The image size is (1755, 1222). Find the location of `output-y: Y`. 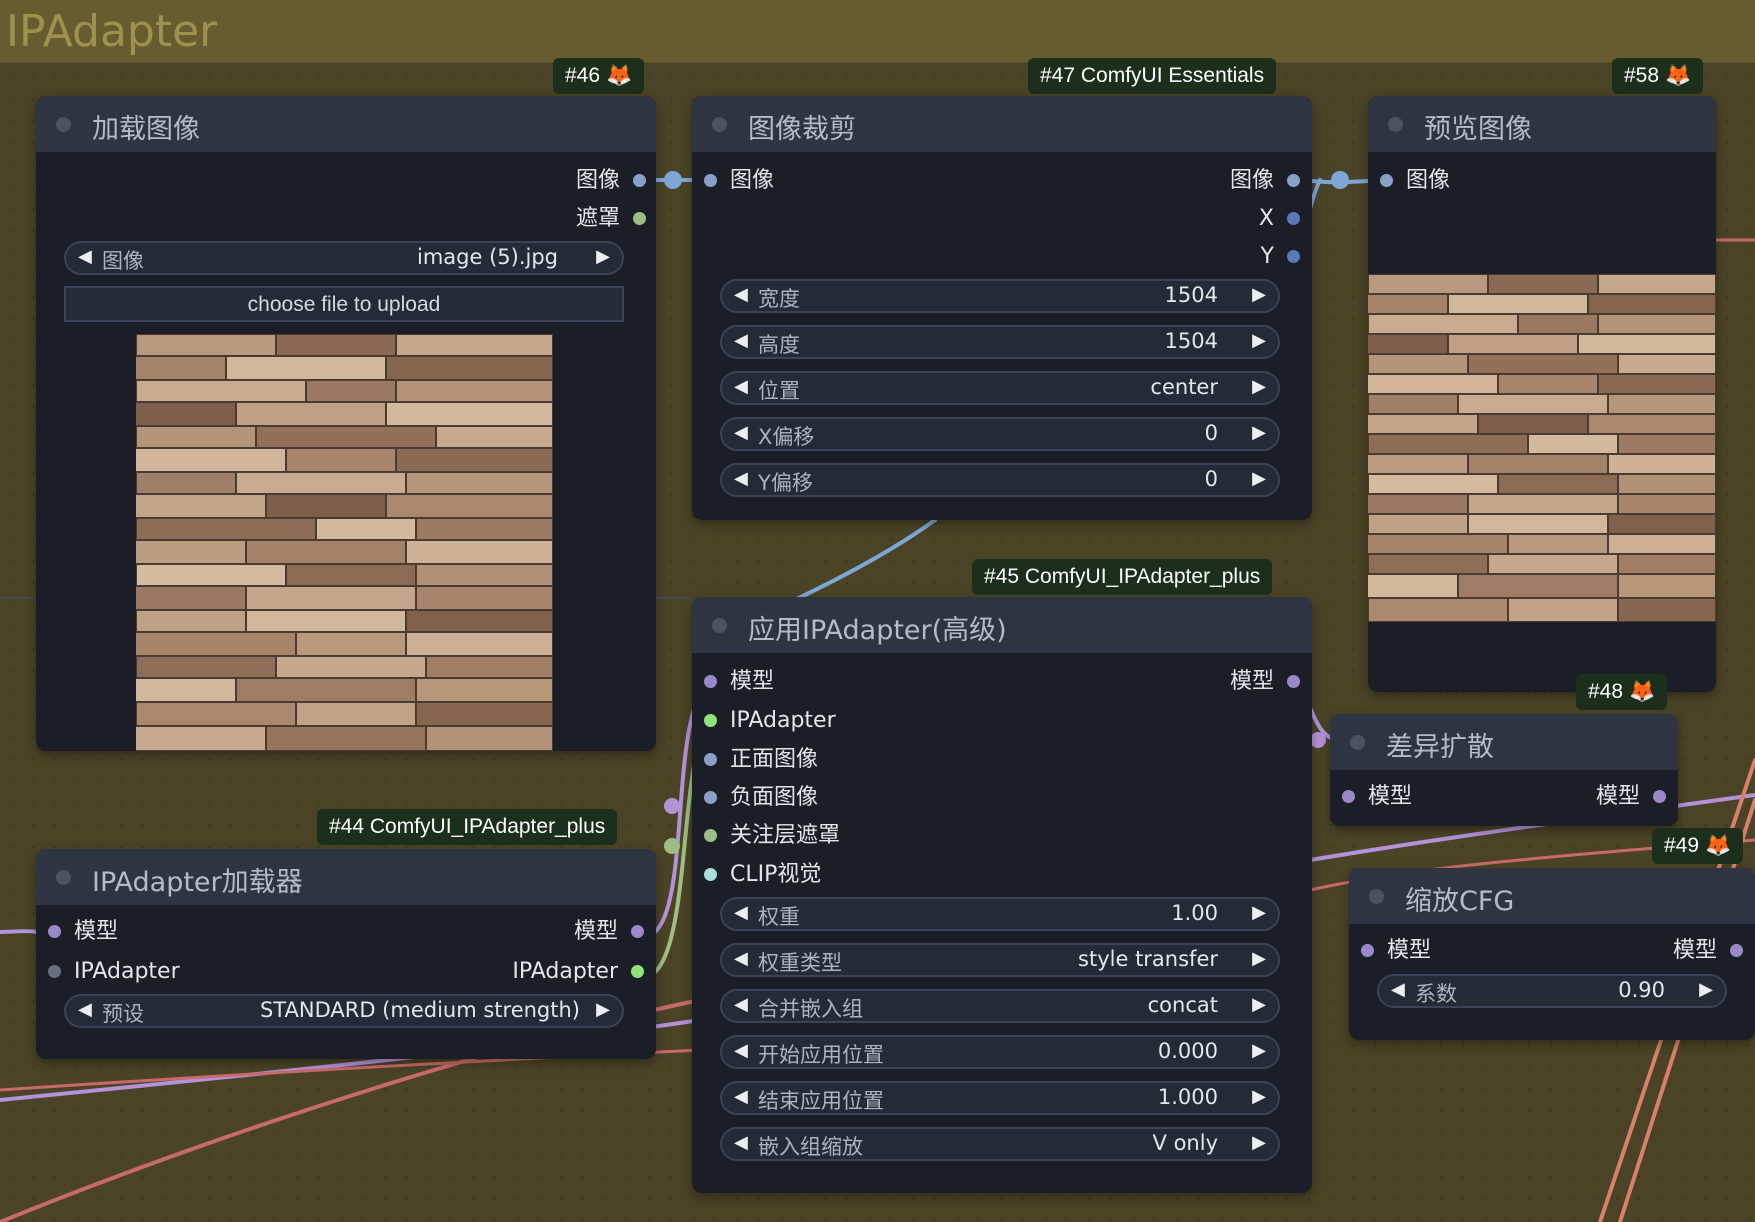

output-y: Y is located at coordinates (1280, 257).